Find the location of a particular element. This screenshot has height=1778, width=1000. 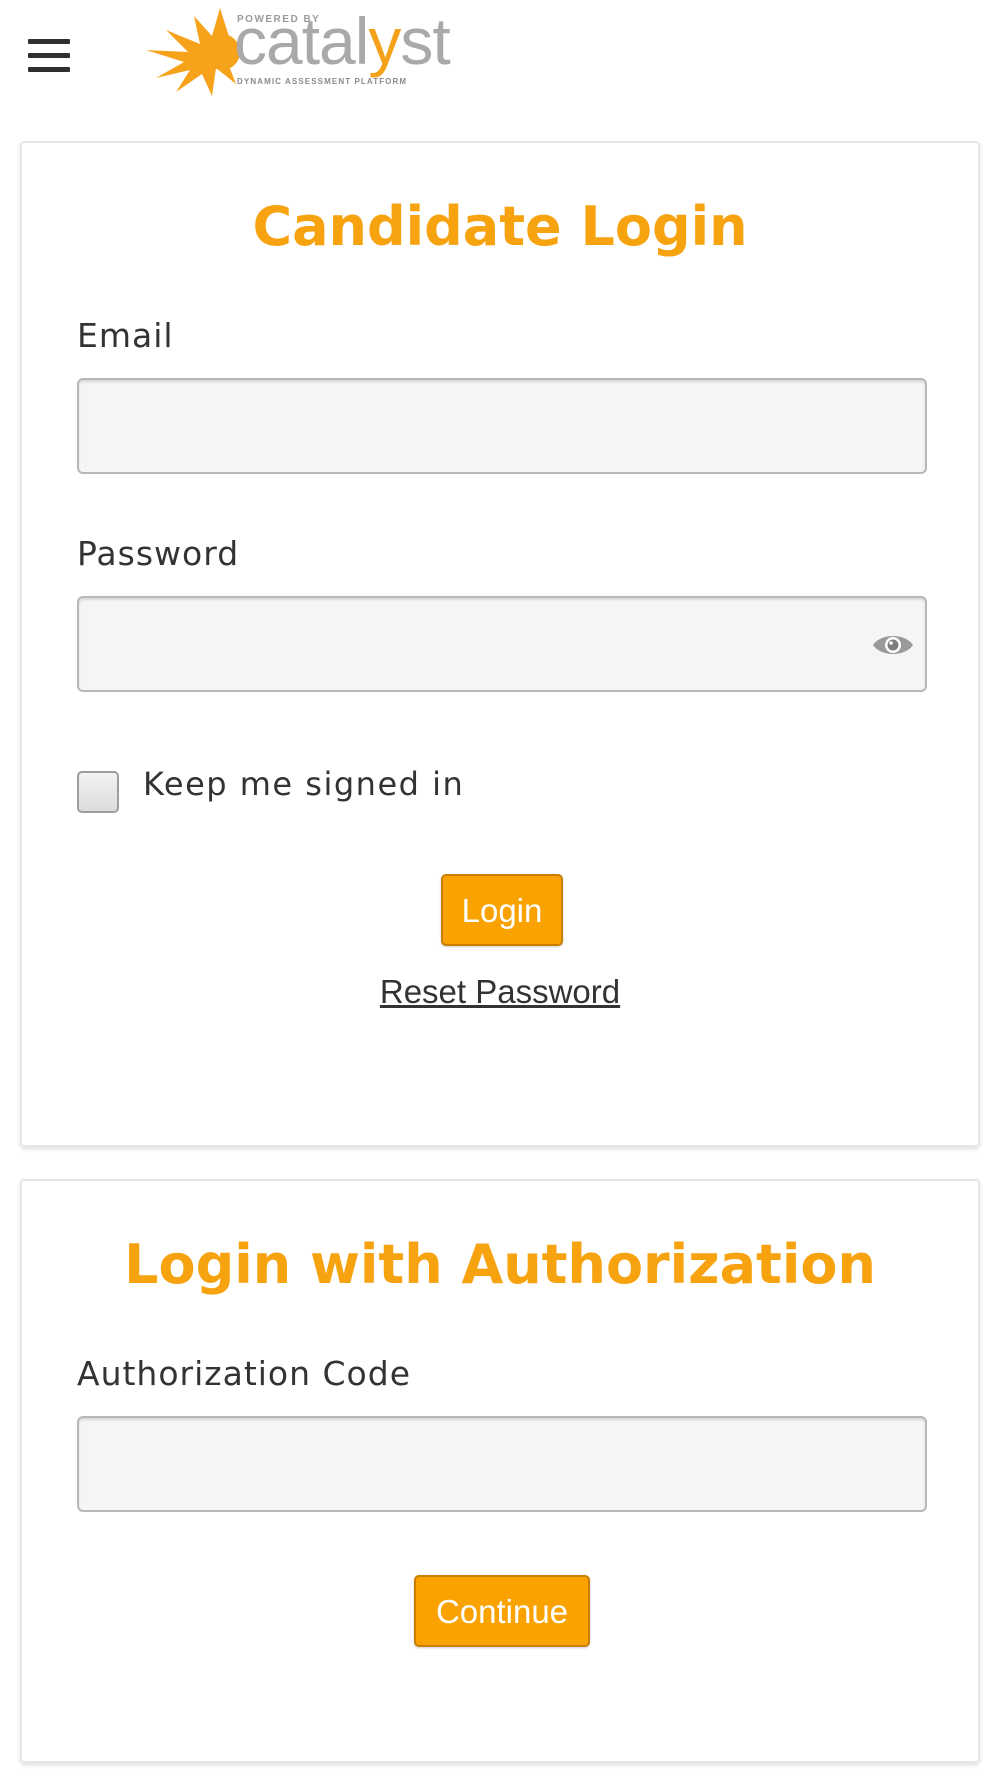

hamburger-menu-icon is located at coordinates (49, 55).